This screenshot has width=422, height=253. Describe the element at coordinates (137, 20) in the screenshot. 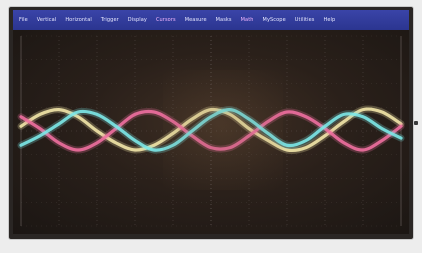

I see `menu-display: Display` at that location.